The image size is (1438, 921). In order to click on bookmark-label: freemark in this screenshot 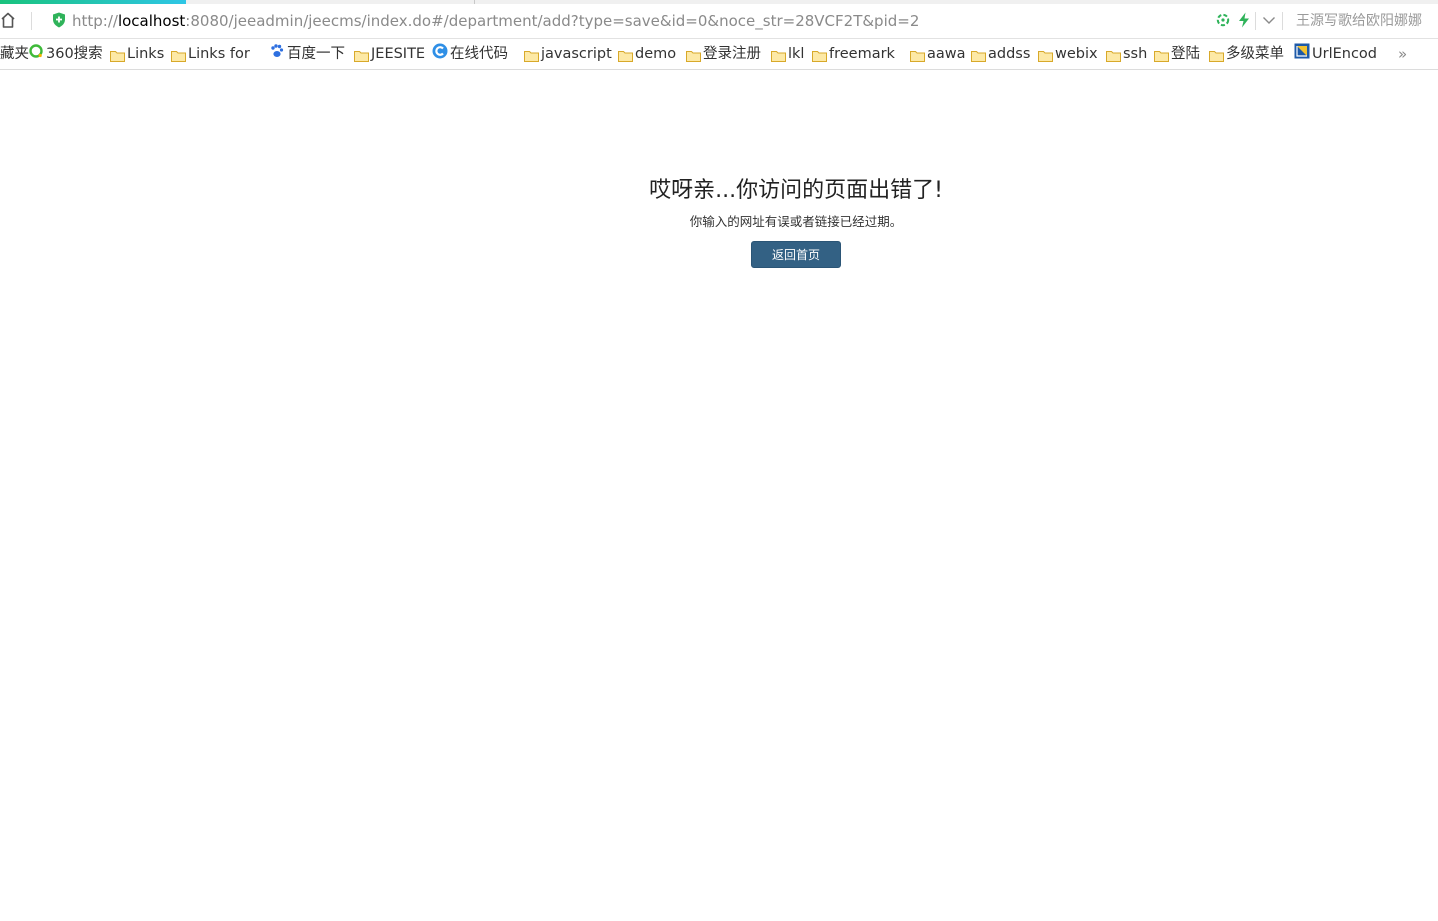, I will do `click(862, 54)`.